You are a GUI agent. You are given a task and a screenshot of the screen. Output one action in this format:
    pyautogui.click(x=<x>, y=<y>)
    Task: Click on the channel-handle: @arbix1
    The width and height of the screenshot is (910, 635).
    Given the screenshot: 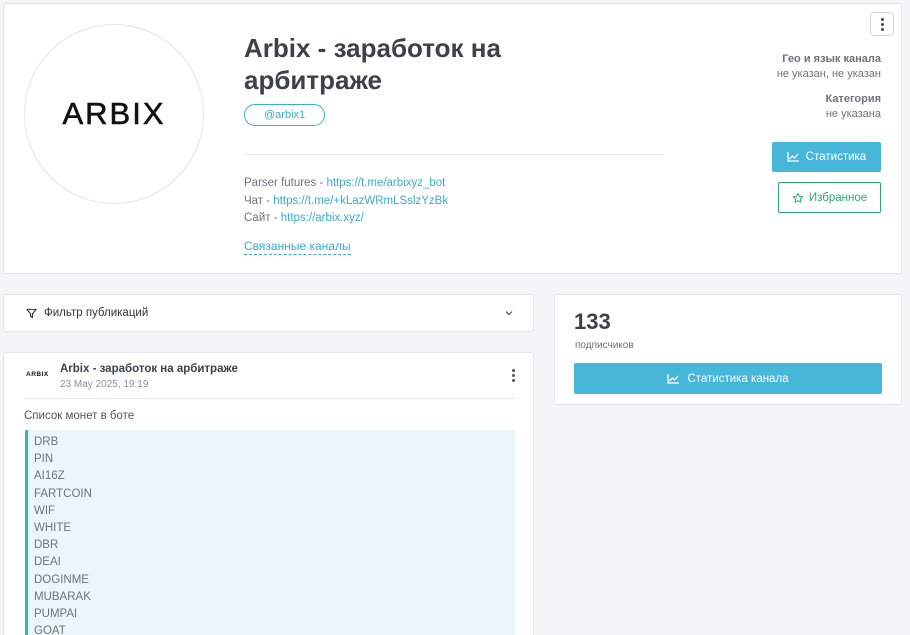 What is the action you would take?
    pyautogui.click(x=285, y=115)
    